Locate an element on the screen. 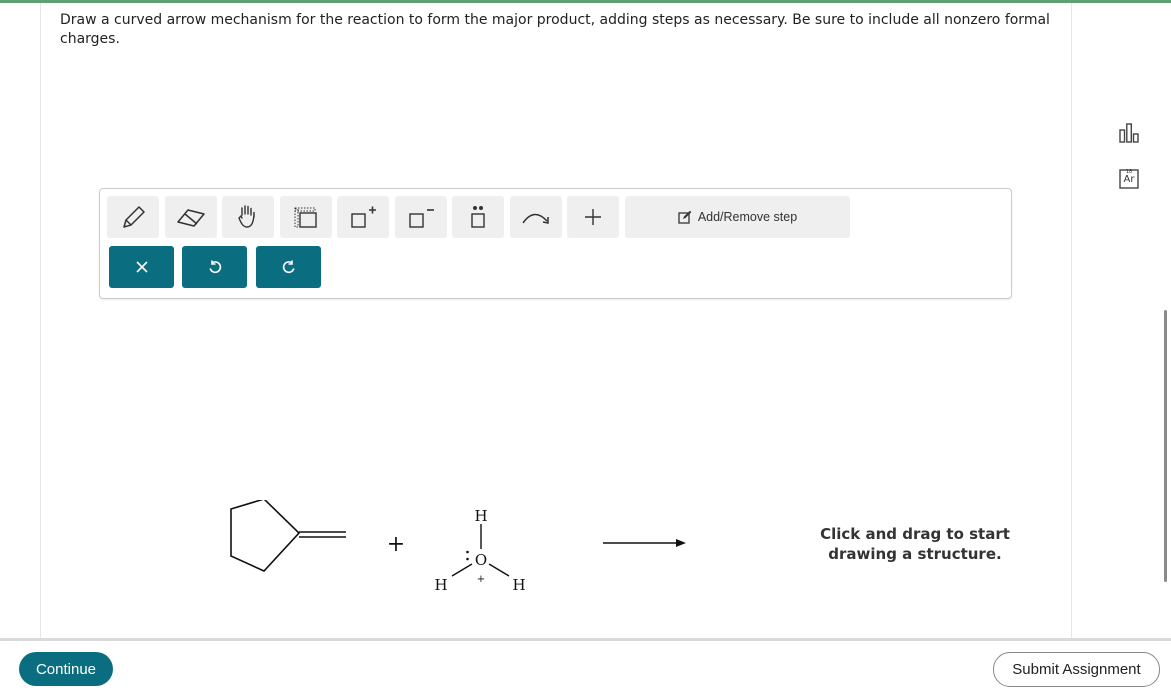  submit-assignment-button: Submit Assignment is located at coordinates (1076, 669).